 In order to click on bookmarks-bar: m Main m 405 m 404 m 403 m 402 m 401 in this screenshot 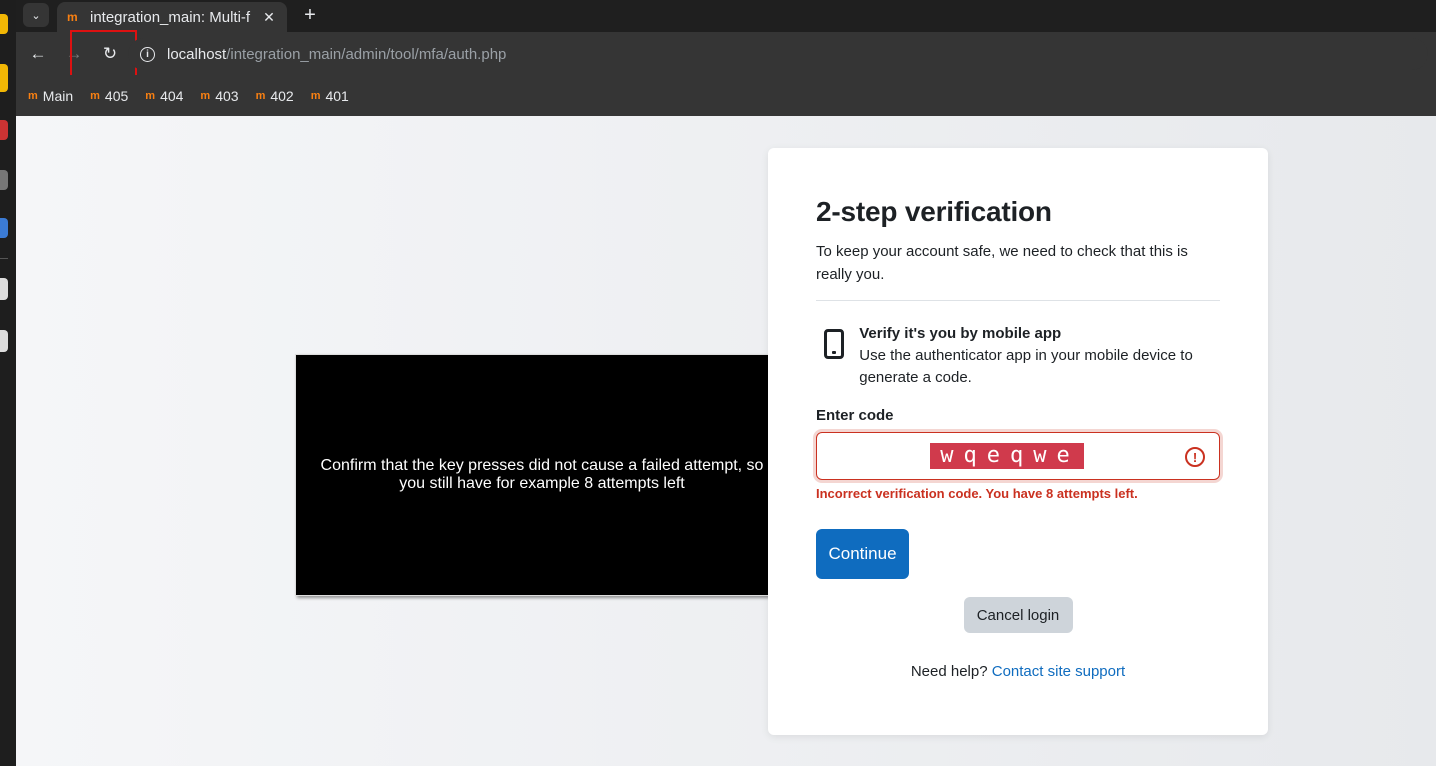, I will do `click(726, 95)`.